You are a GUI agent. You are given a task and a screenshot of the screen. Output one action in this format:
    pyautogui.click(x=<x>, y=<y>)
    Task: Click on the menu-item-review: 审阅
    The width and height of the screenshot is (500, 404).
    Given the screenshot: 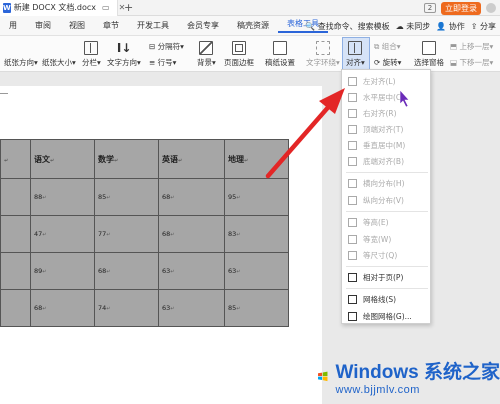 What is the action you would take?
    pyautogui.click(x=43, y=25)
    